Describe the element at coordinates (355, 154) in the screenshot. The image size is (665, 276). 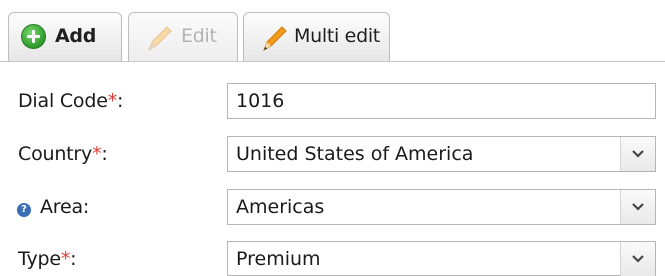
I see `country-value: United States of America` at that location.